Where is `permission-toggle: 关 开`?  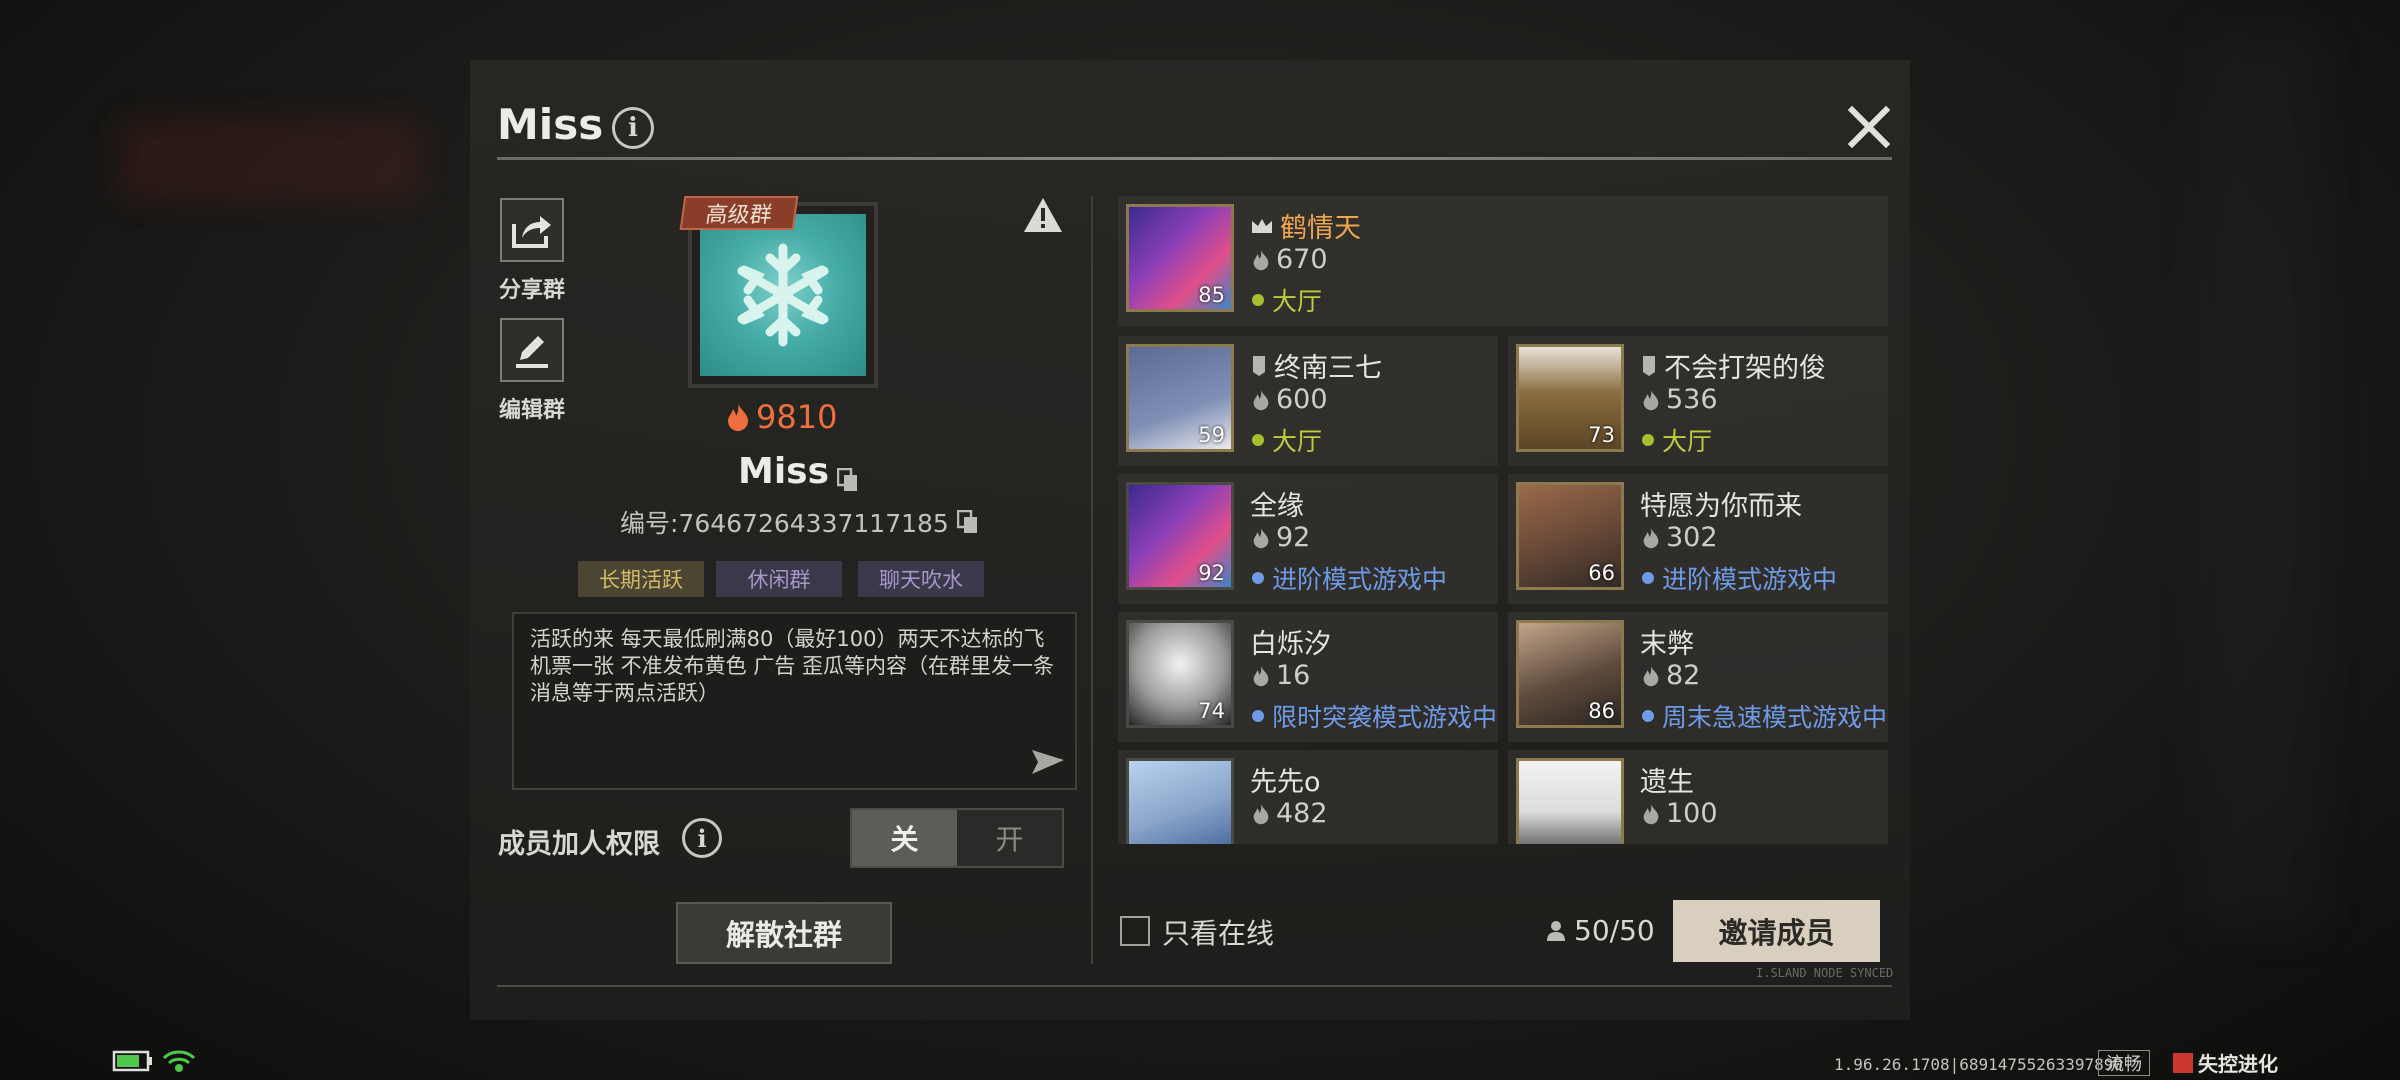 permission-toggle: 关 开 is located at coordinates (957, 838).